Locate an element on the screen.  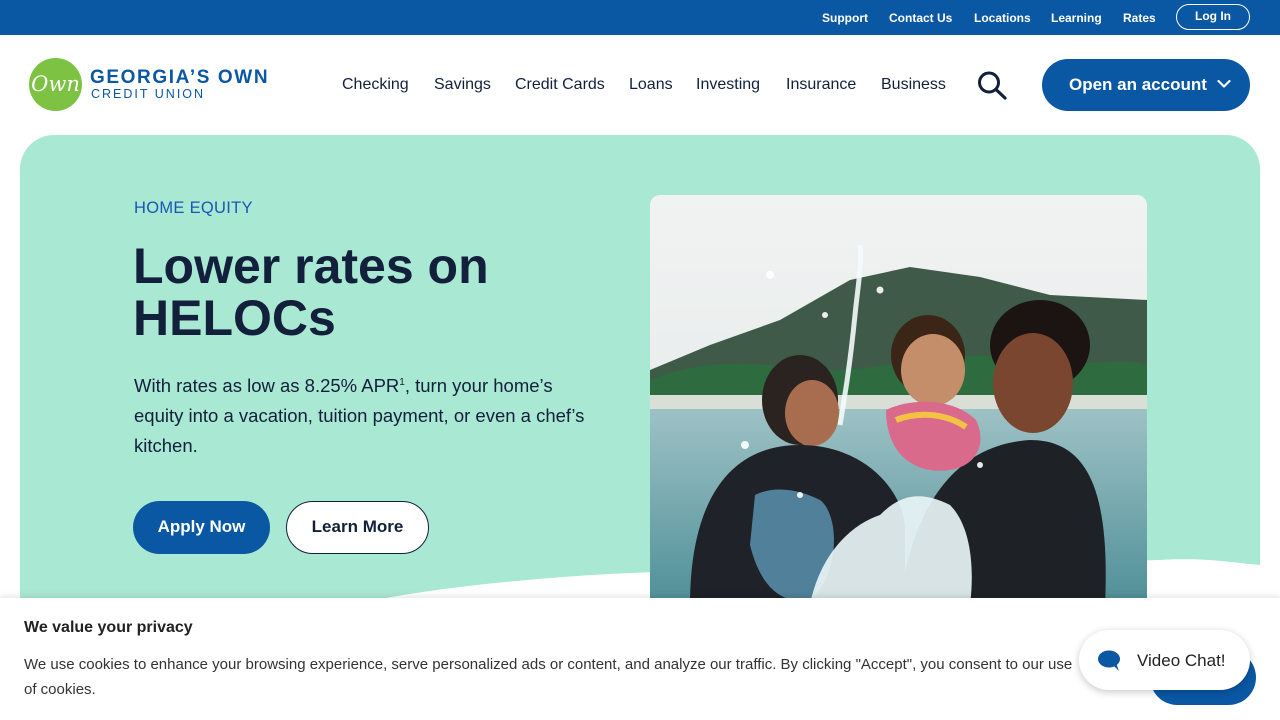
logo-subname: CREDIT UNION is located at coordinates (148, 94).